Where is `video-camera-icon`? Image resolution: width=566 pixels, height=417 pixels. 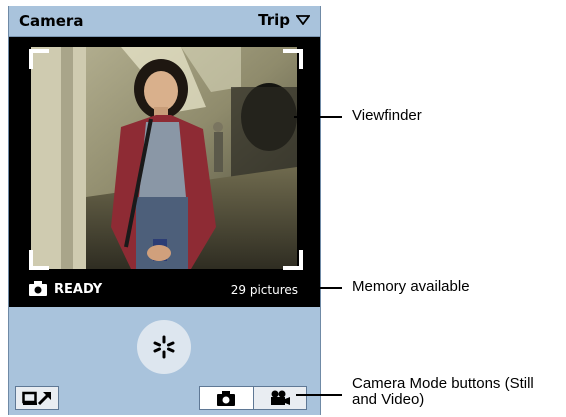
video-camera-icon is located at coordinates (280, 397).